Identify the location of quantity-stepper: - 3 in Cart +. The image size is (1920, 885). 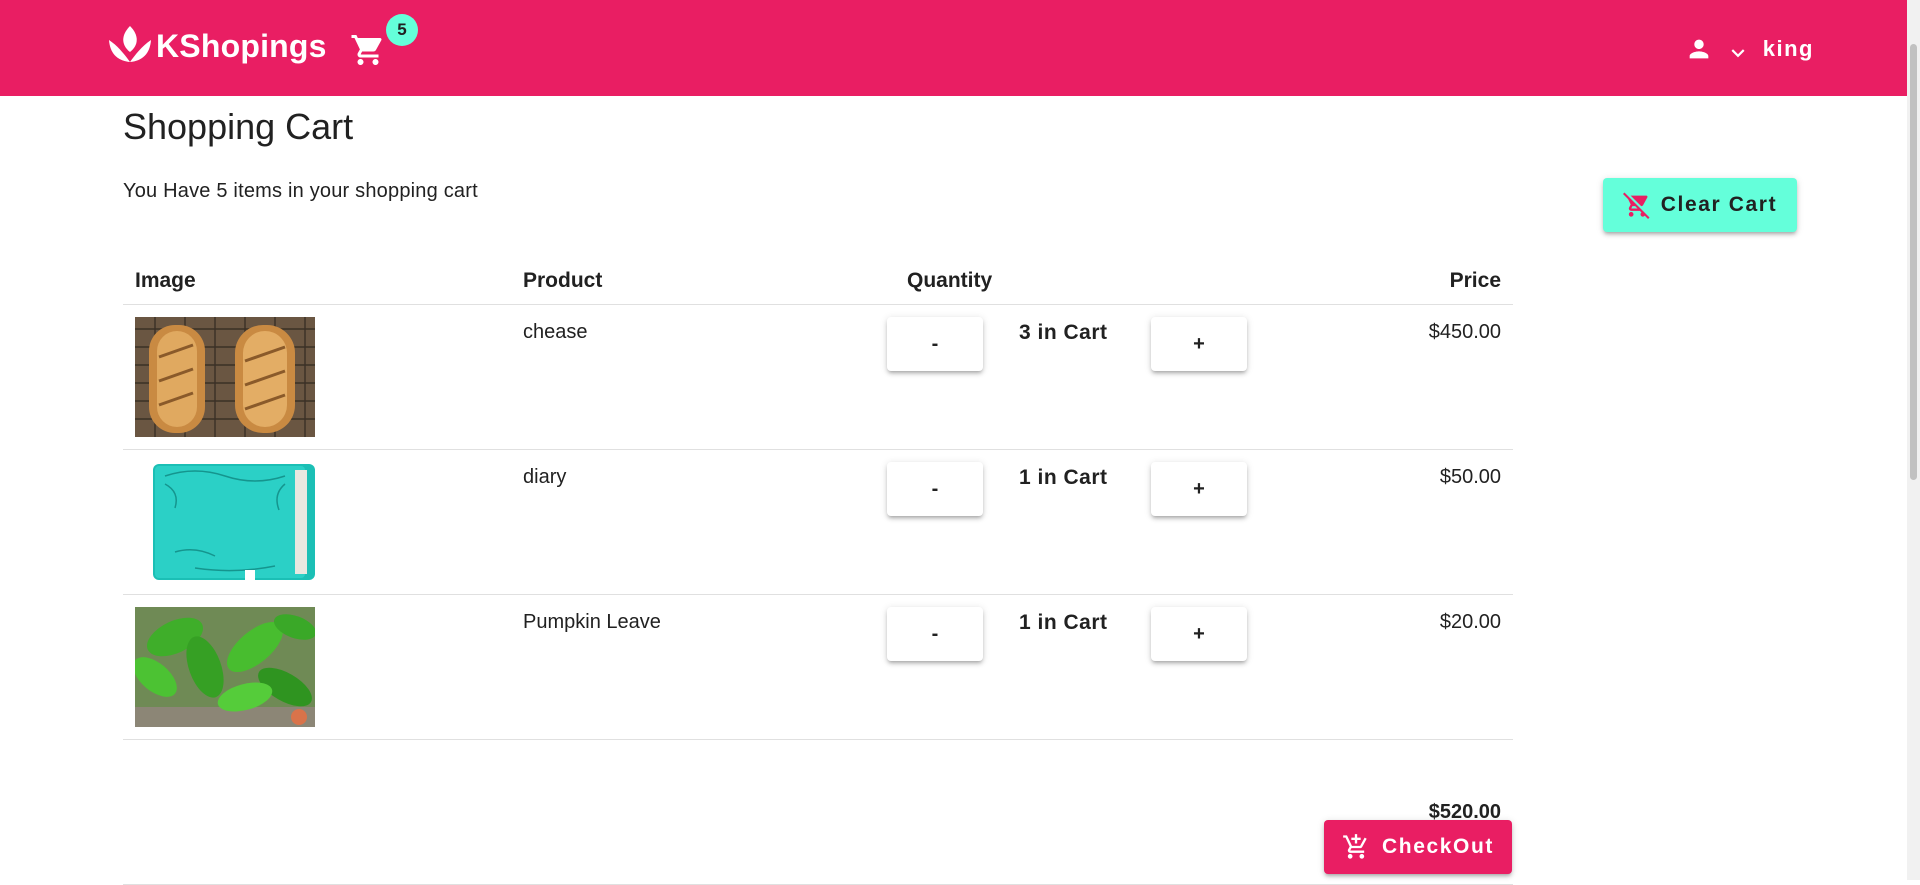
(1082, 345).